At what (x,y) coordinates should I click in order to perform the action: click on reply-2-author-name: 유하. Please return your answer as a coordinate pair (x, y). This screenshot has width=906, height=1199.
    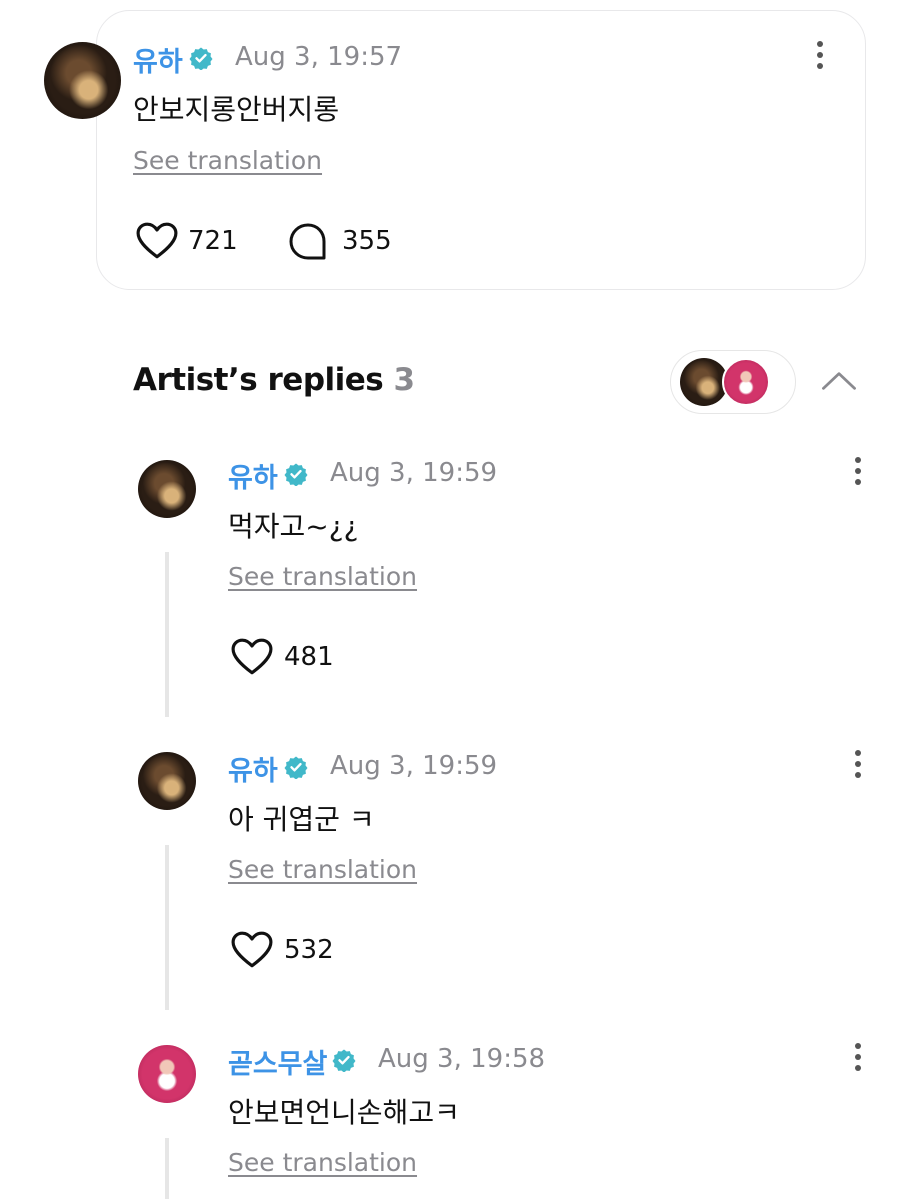
    Looking at the image, I should click on (253, 768).